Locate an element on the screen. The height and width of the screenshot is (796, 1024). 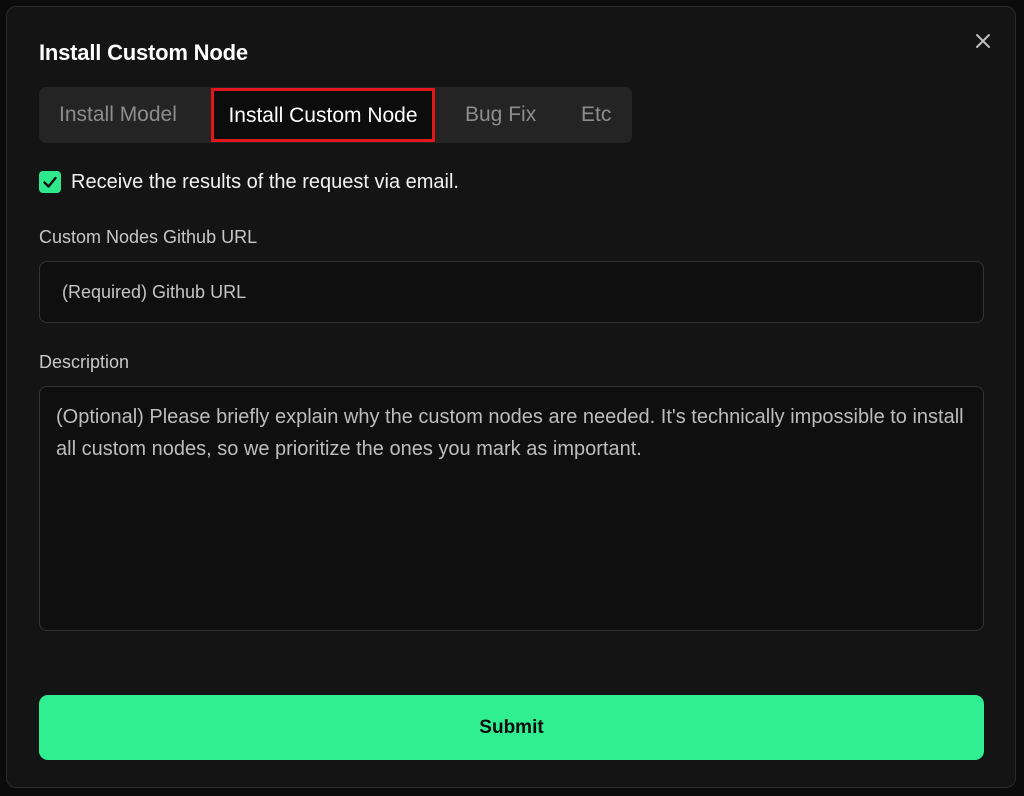
email-results-checkbox is located at coordinates (50, 182).